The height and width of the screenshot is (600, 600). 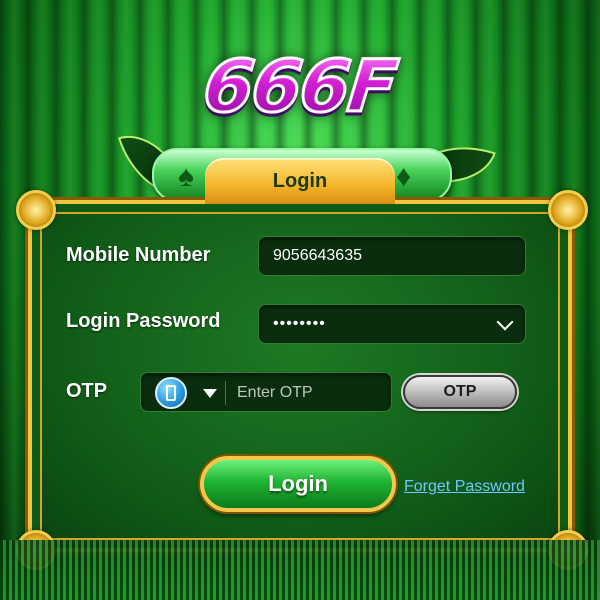 I want to click on brand-logo: 666F, so click(x=300, y=86).